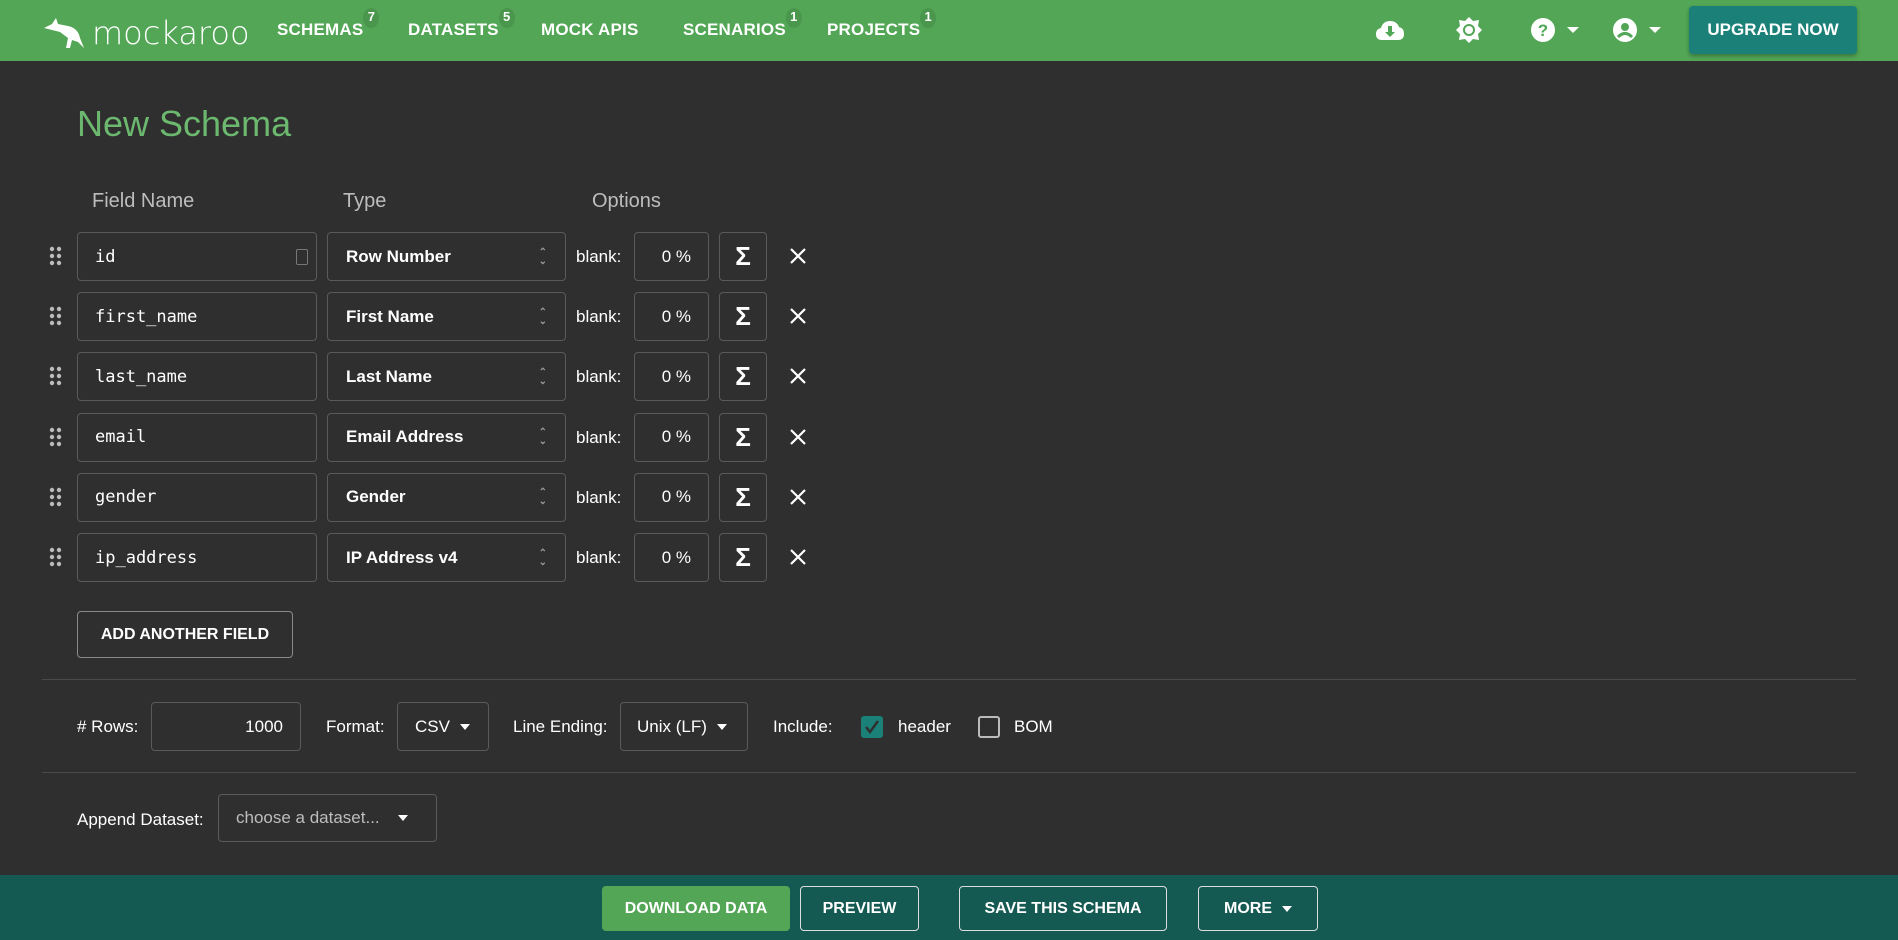 This screenshot has width=1898, height=940. What do you see at coordinates (599, 377) in the screenshot?
I see `blank-label: blank:` at bounding box center [599, 377].